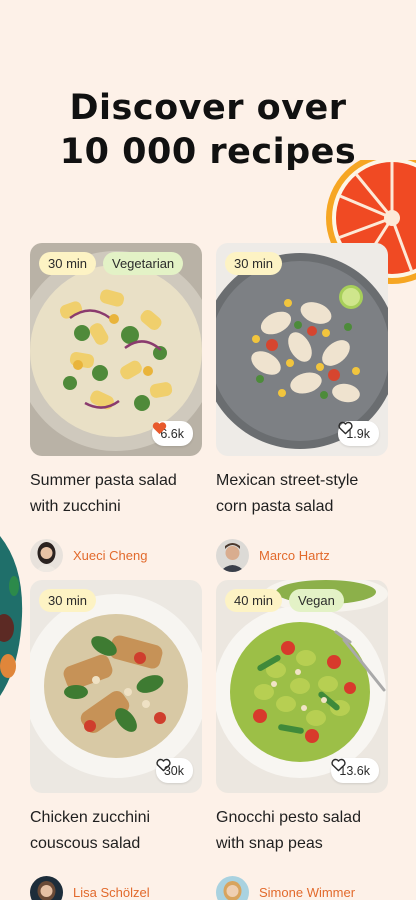 The width and height of the screenshot is (416, 900). I want to click on recipe-title-line-1: Summer pasta salad, so click(103, 480).